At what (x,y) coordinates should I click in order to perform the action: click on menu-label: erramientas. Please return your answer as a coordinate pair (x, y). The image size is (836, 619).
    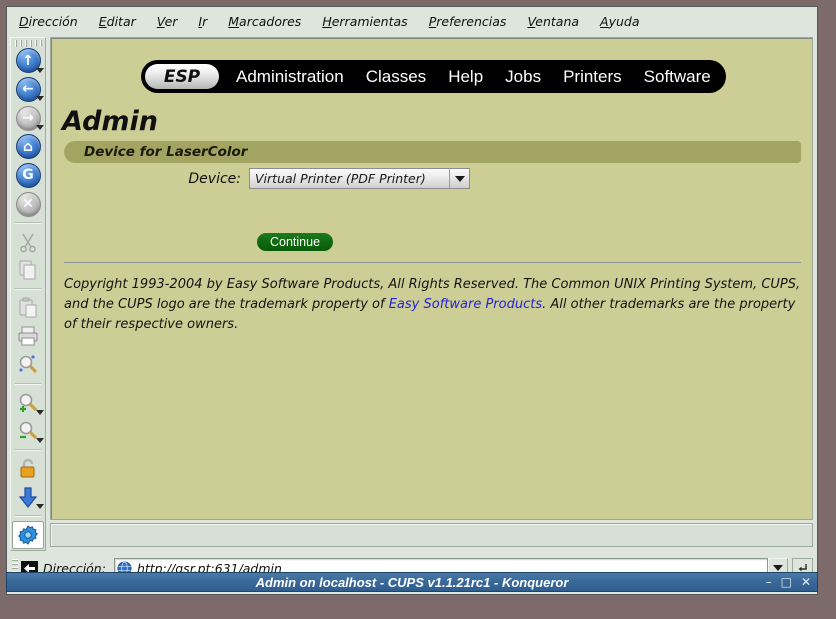
    Looking at the image, I should click on (369, 21).